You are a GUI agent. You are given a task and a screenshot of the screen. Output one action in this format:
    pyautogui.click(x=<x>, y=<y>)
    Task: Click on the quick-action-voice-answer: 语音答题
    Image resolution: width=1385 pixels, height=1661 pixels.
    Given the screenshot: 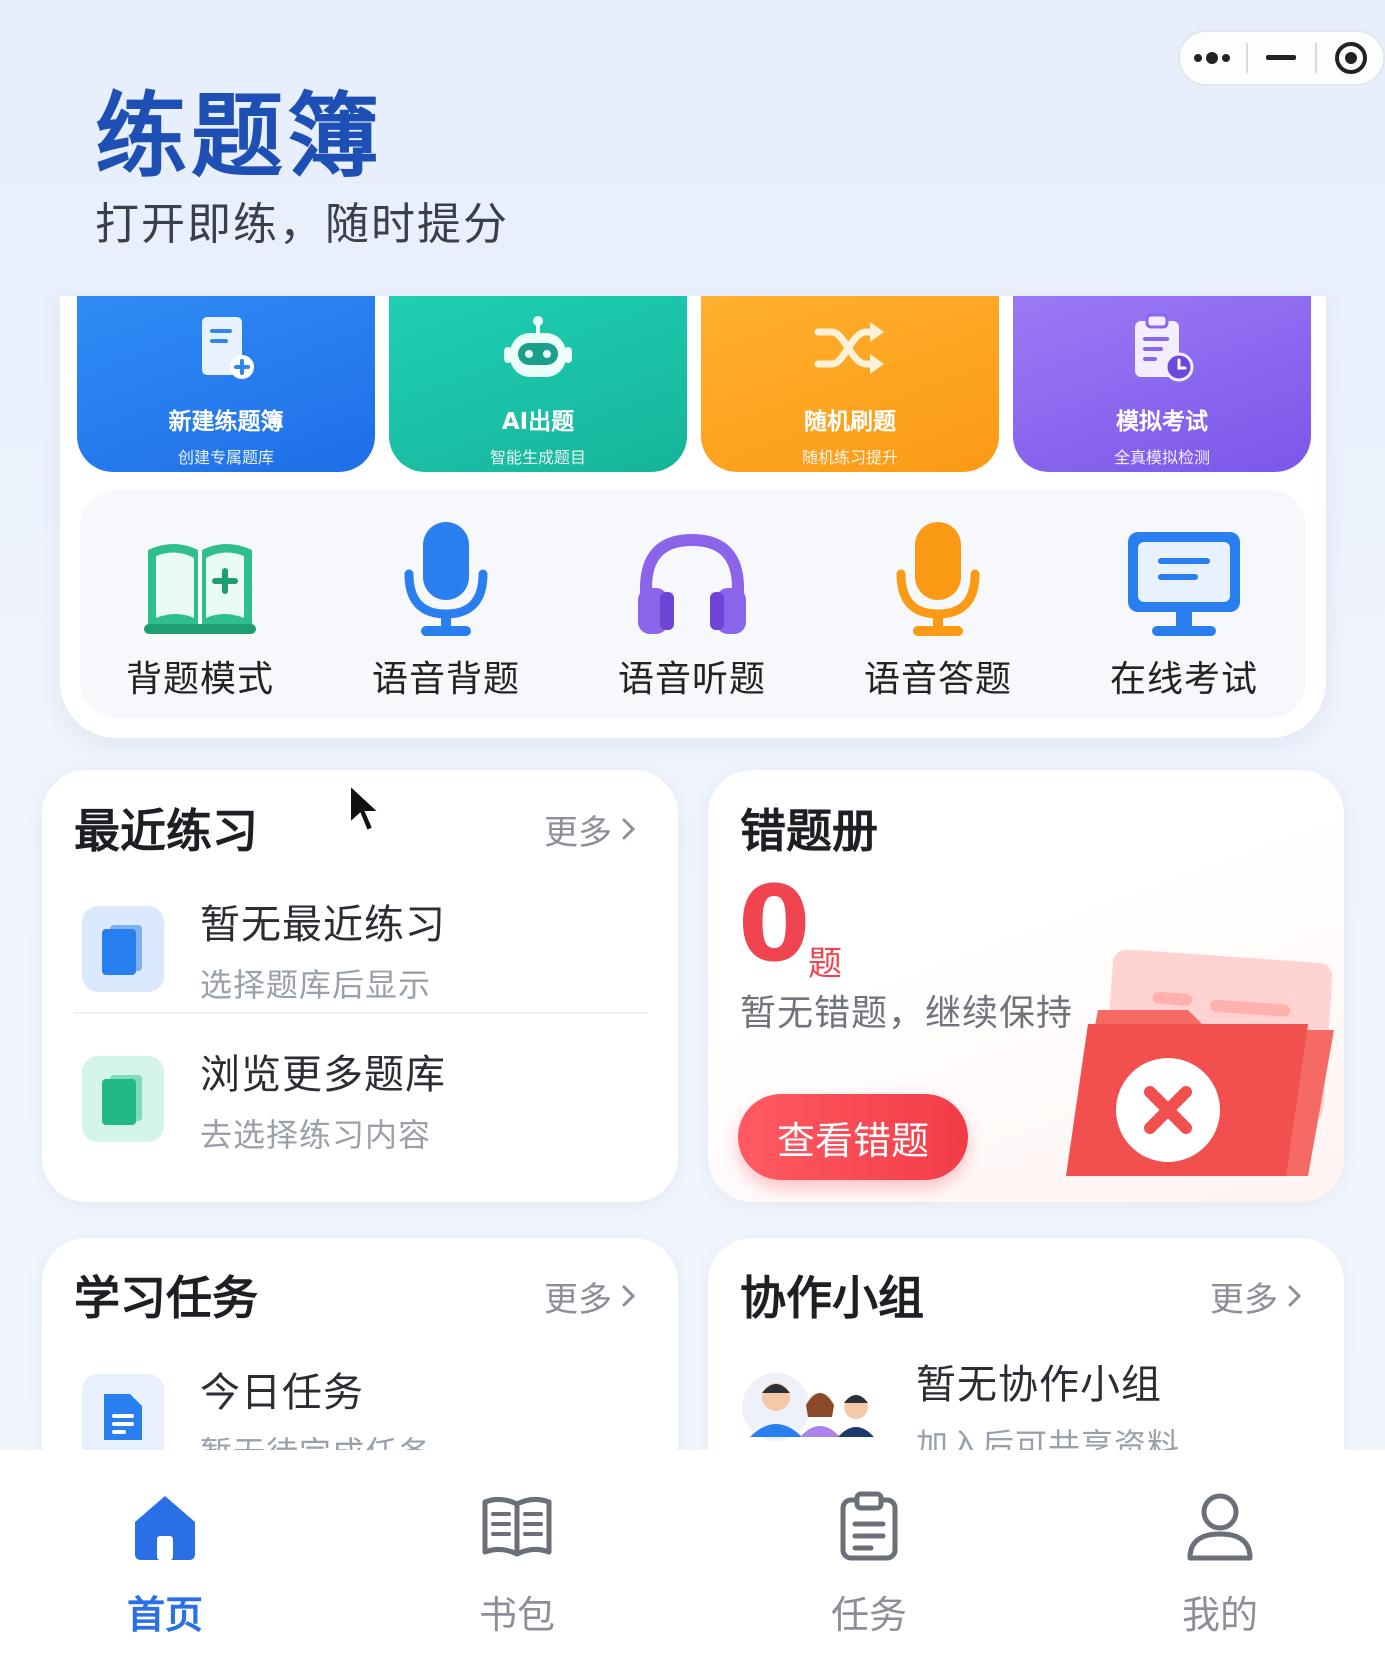 What is the action you would take?
    pyautogui.click(x=938, y=611)
    